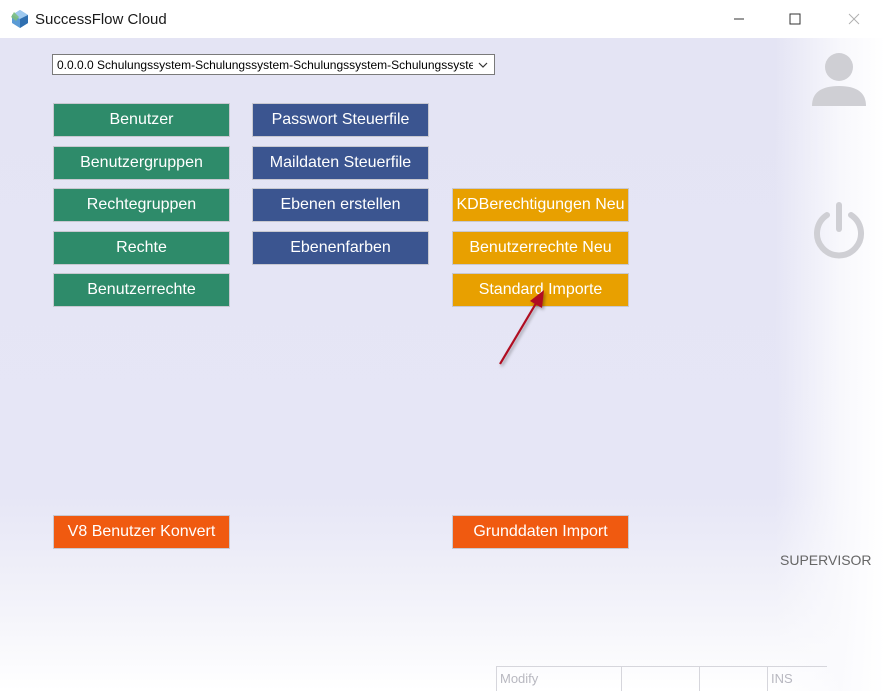  Describe the element at coordinates (521, 327) in the screenshot. I see `annotation-arrow` at that location.